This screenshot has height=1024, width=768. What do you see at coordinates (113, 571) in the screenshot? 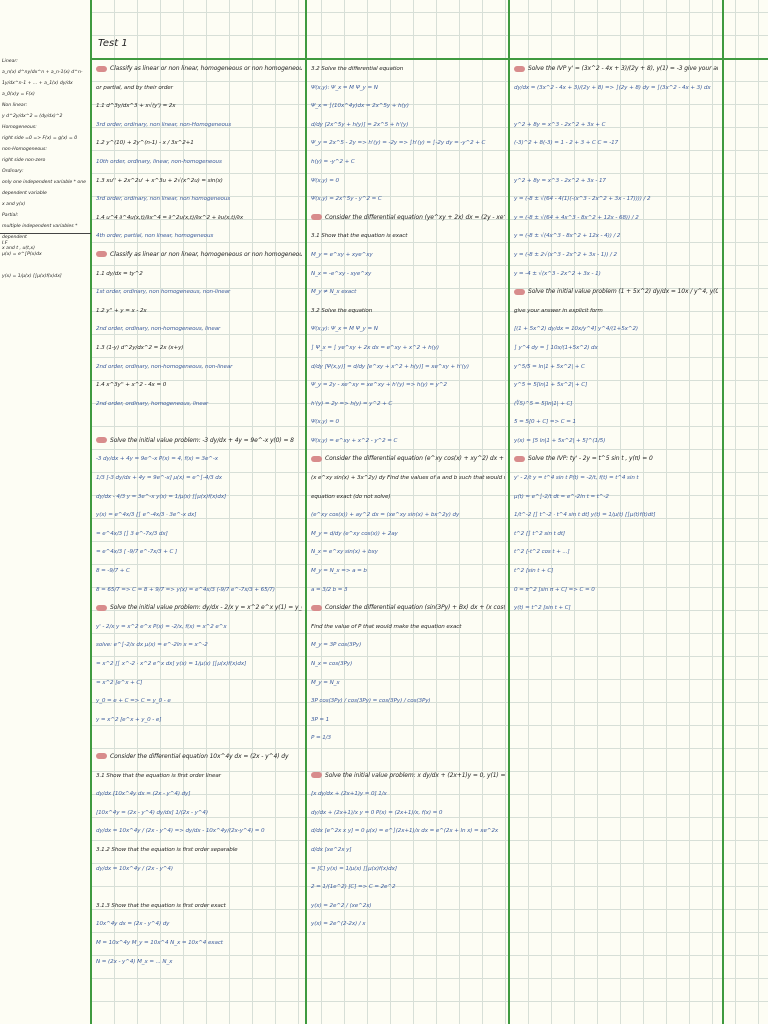
I see `answer-line: 8 = -9/7 + C` at bounding box center [113, 571].